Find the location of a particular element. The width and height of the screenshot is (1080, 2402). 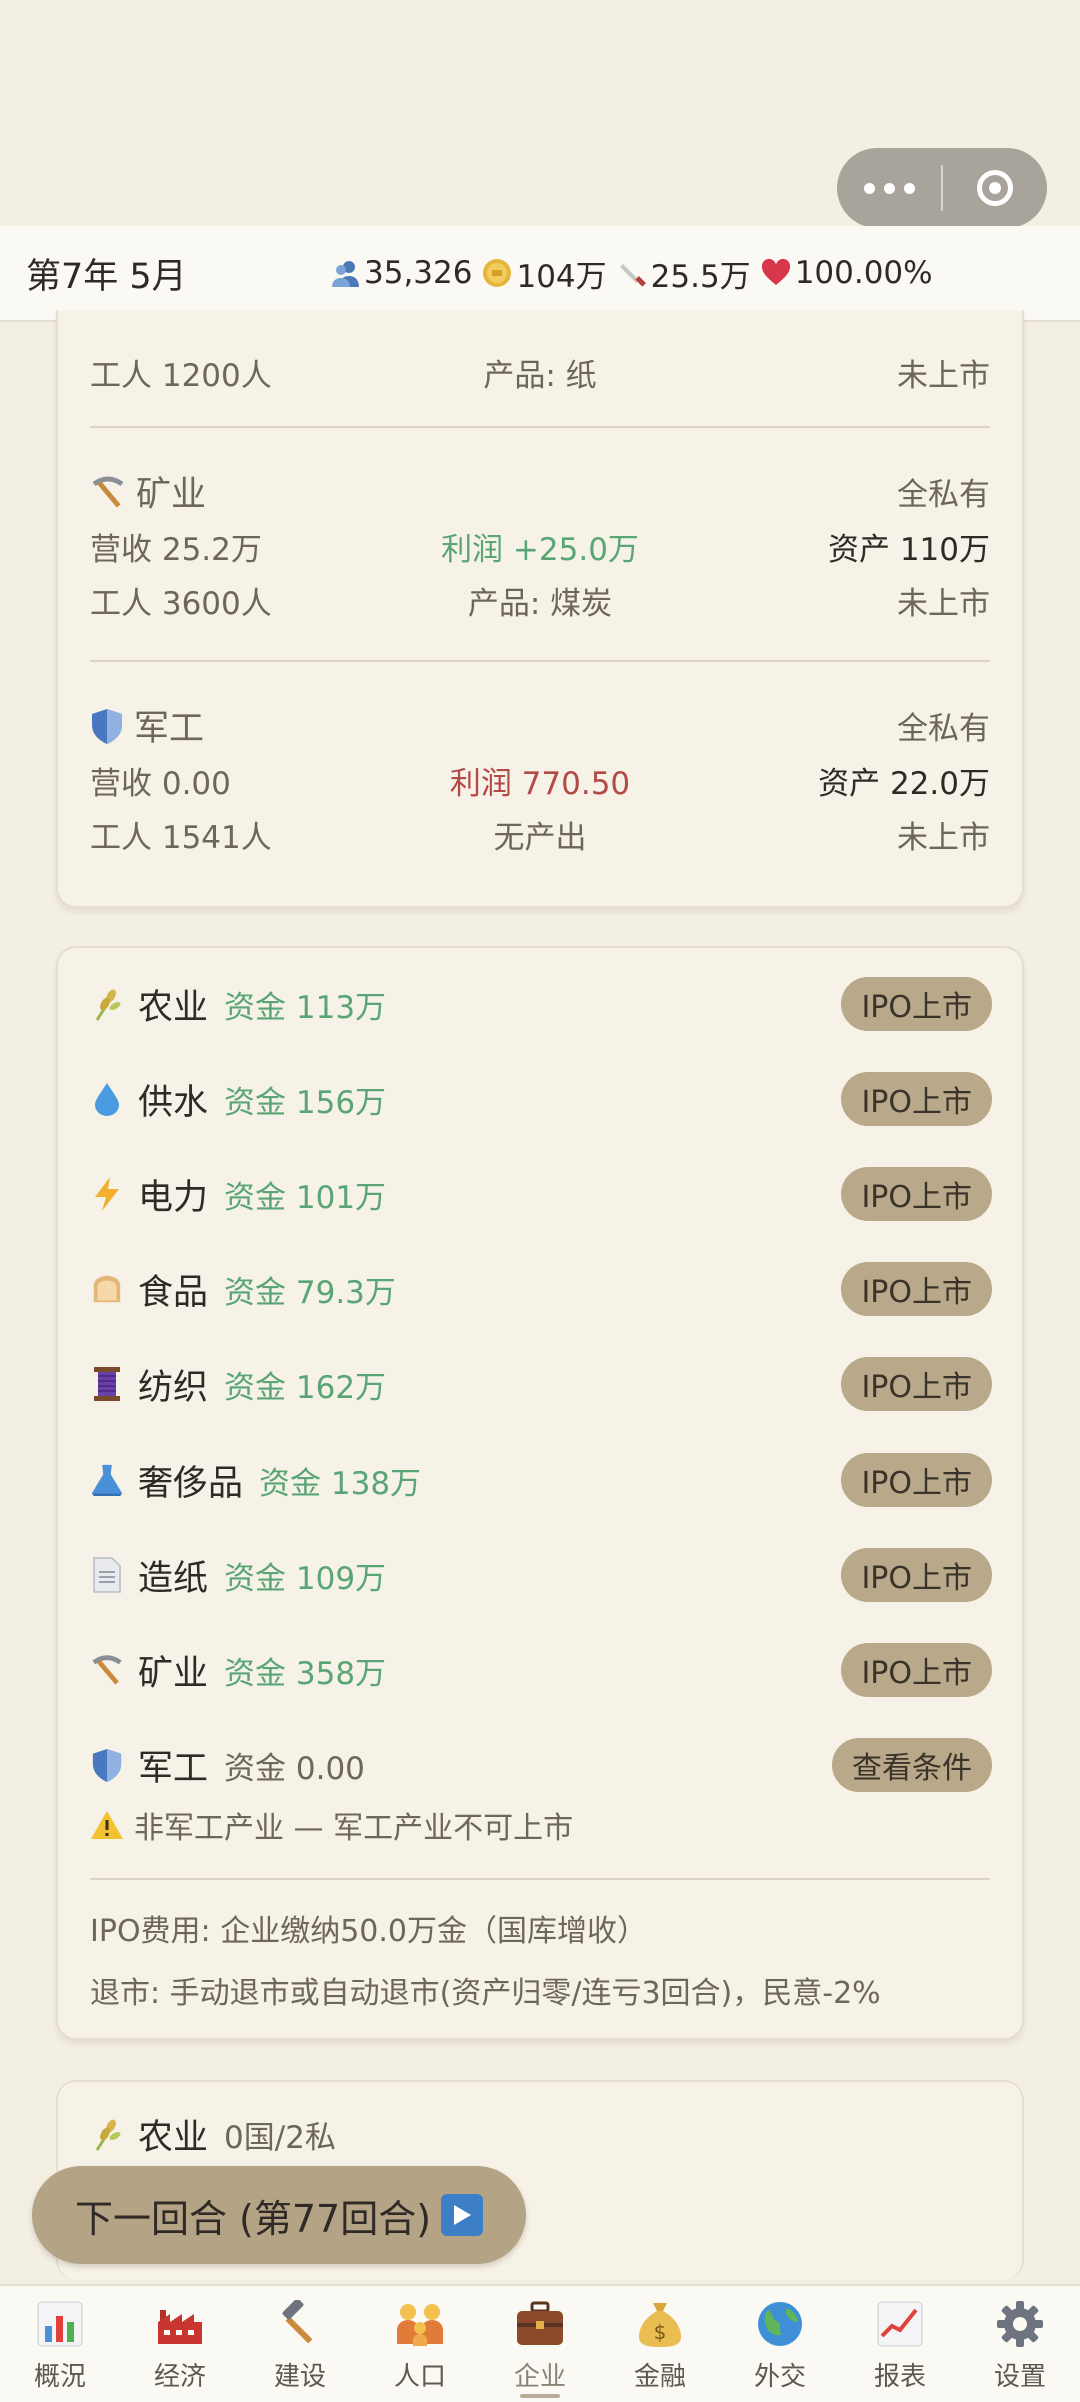

bottom-tab-bar: 概況 经济 建设 人口 企业 $ 金融 外交 报表 设置 is located at coordinates (540, 2343).